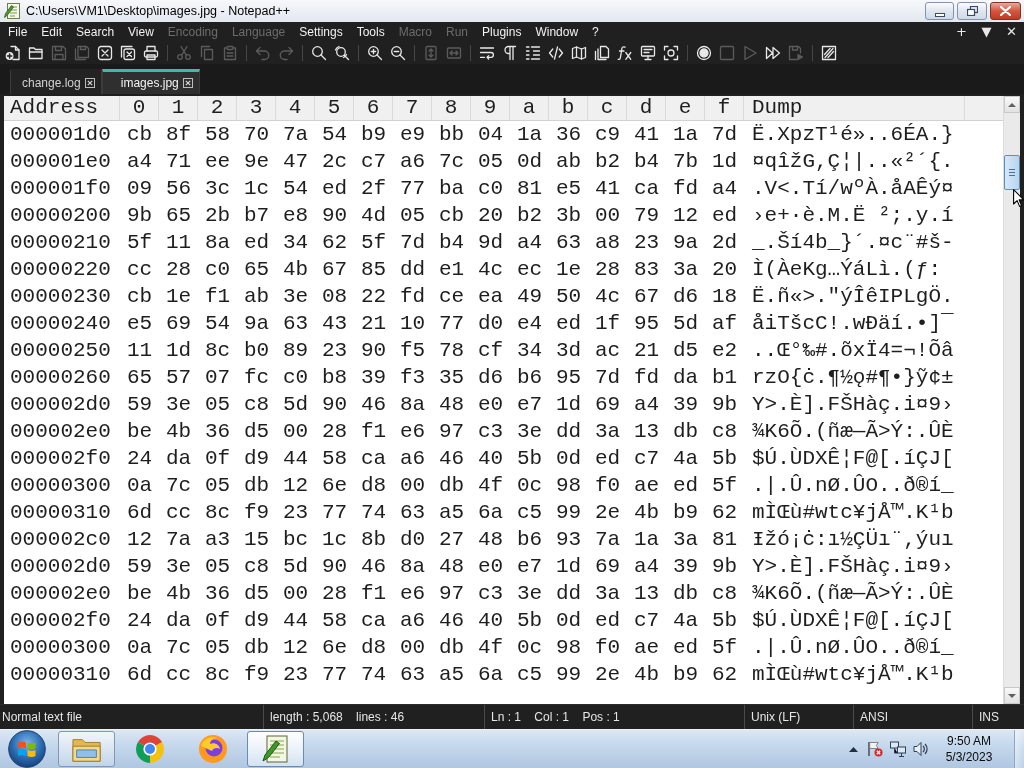 Image resolution: width=1024 pixels, height=768 pixels. I want to click on new-tab-button: +, so click(961, 32).